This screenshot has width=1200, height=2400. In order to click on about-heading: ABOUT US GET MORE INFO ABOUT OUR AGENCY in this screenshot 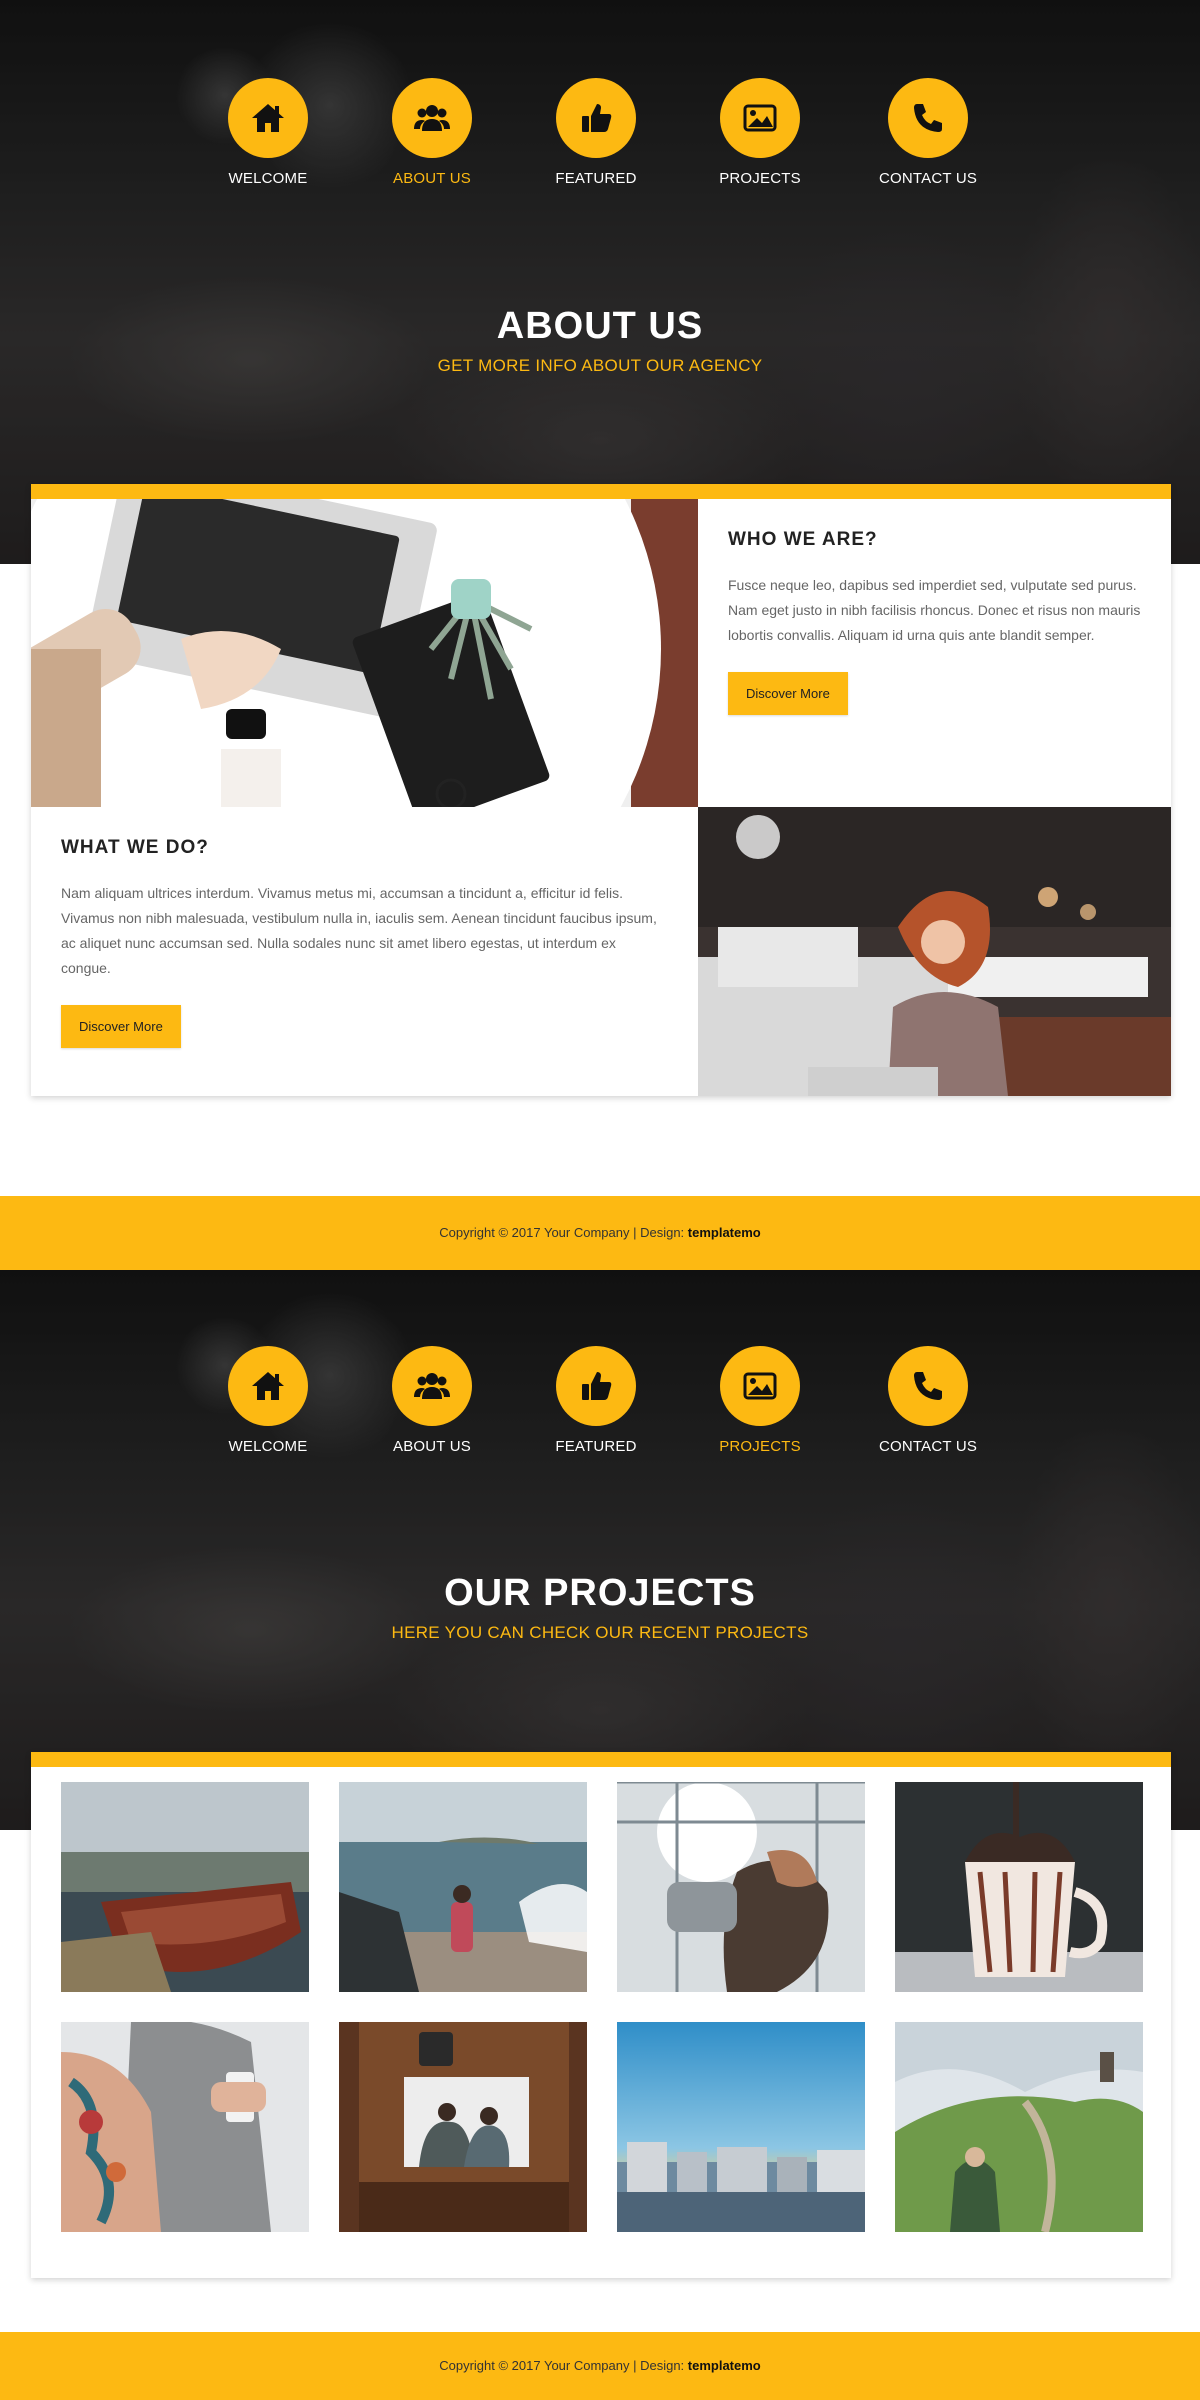, I will do `click(600, 340)`.